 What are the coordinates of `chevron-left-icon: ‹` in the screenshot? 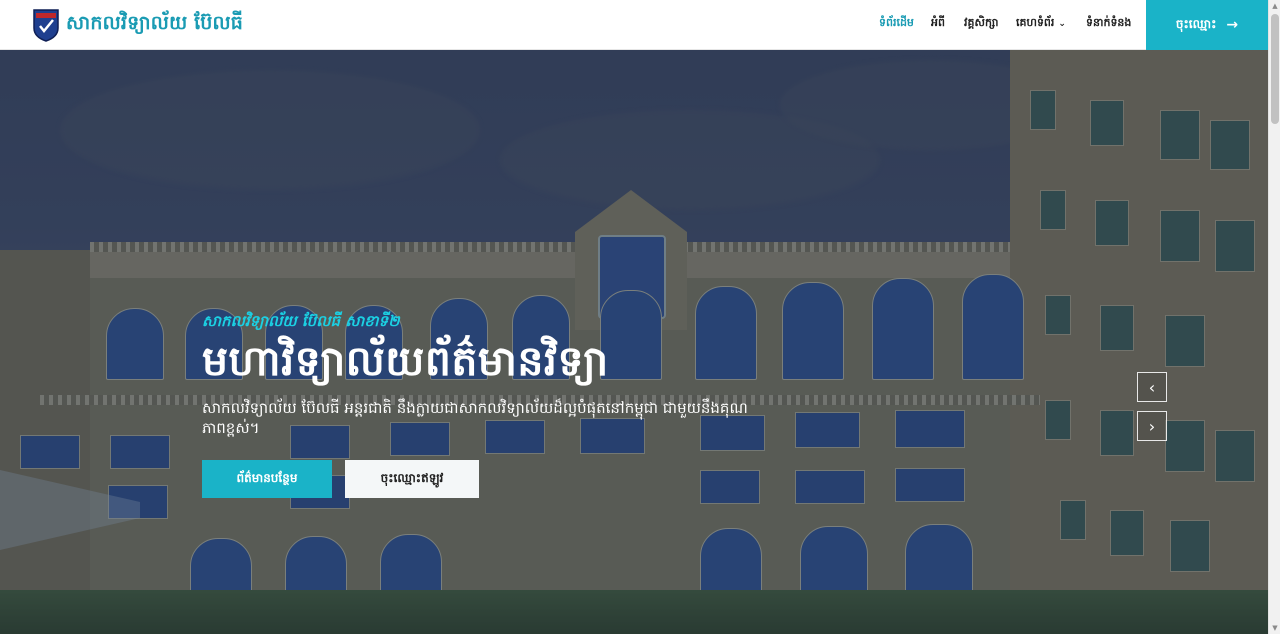 It's located at (1152, 387).